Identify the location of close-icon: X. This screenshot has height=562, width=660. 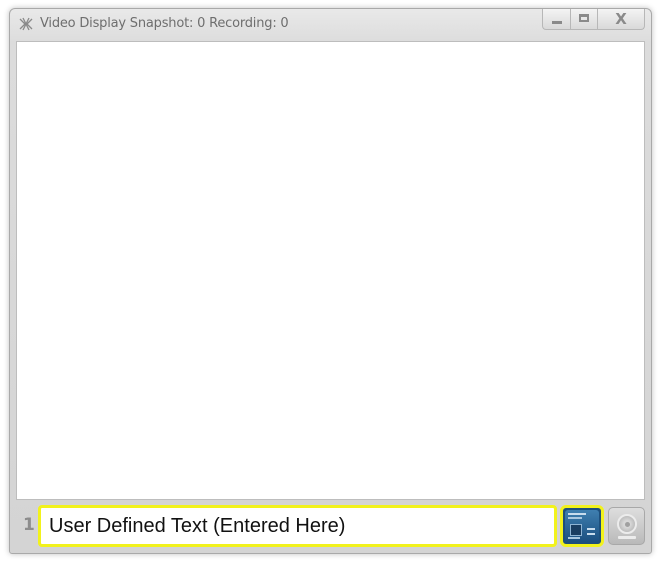
(621, 19).